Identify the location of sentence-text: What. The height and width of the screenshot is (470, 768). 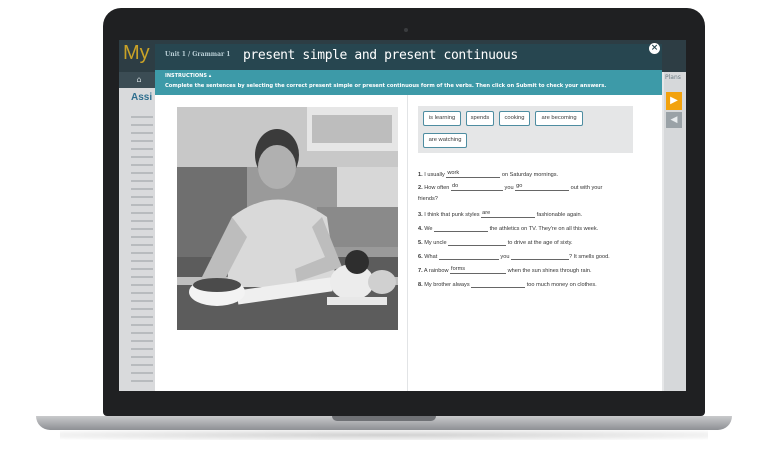
(431, 257).